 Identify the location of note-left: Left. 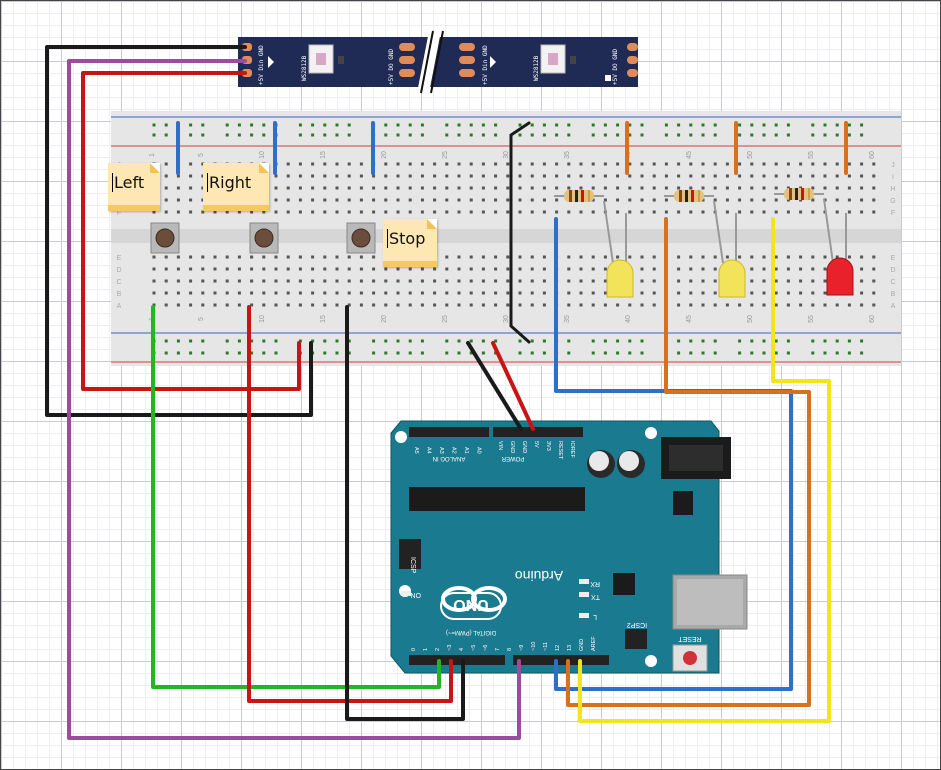
(134, 187).